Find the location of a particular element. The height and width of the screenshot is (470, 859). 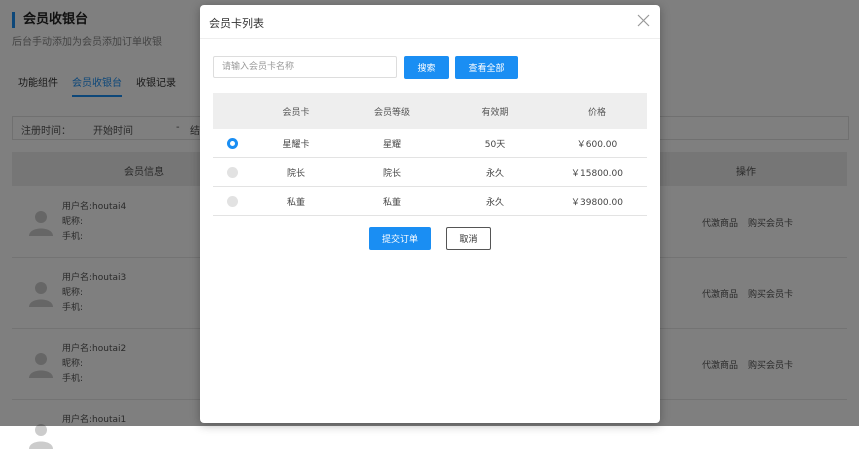

card-radio-selected is located at coordinates (232, 143).